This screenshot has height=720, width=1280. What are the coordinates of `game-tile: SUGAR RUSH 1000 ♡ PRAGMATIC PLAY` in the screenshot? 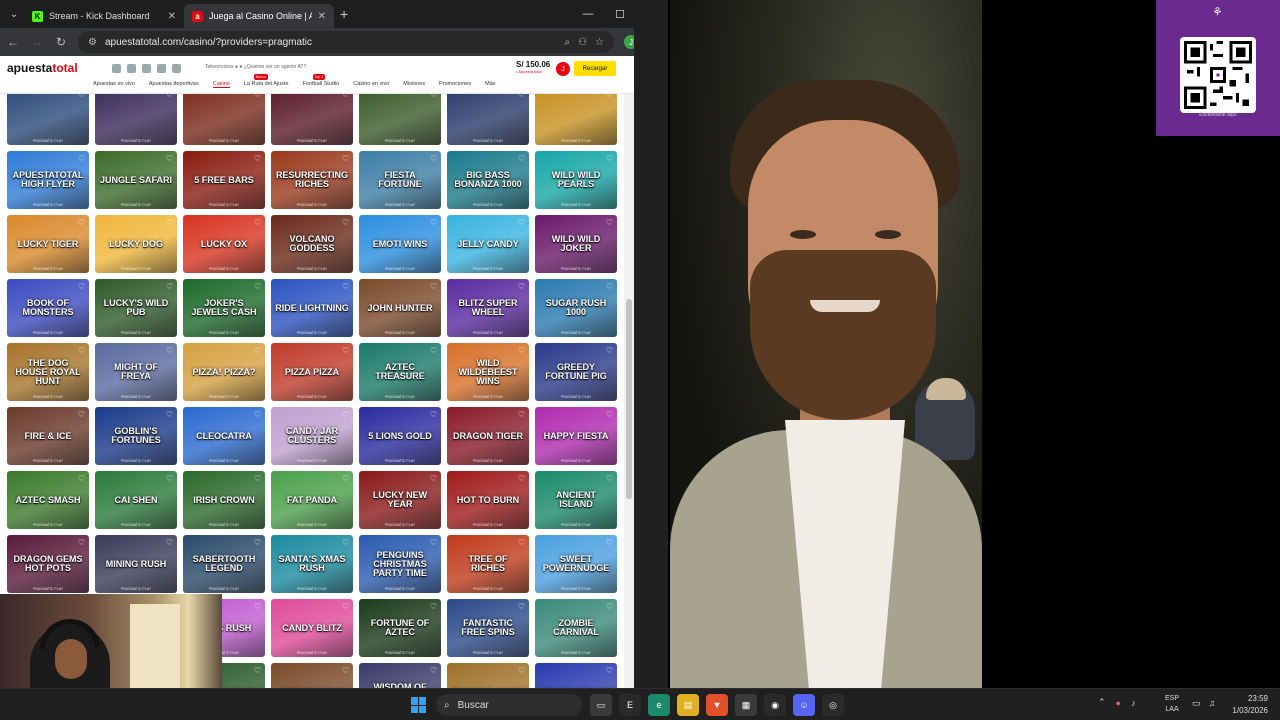 It's located at (576, 308).